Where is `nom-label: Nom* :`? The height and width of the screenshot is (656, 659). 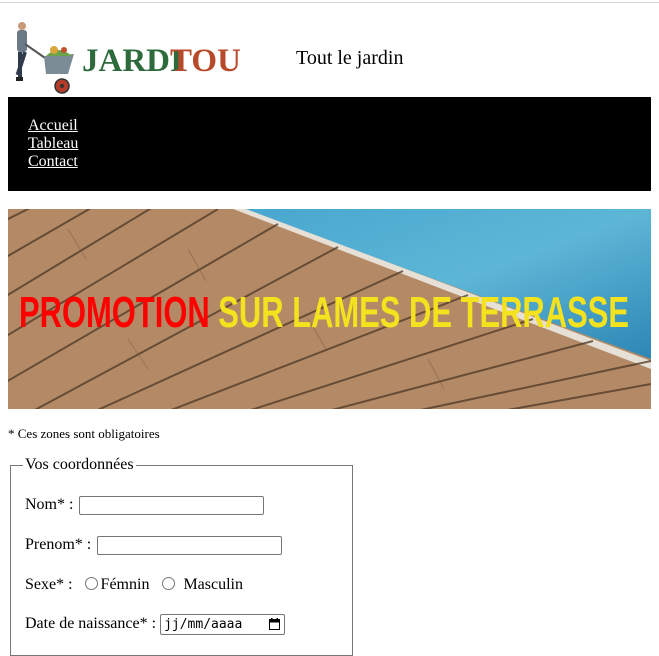
nom-label: Nom* : is located at coordinates (49, 505).